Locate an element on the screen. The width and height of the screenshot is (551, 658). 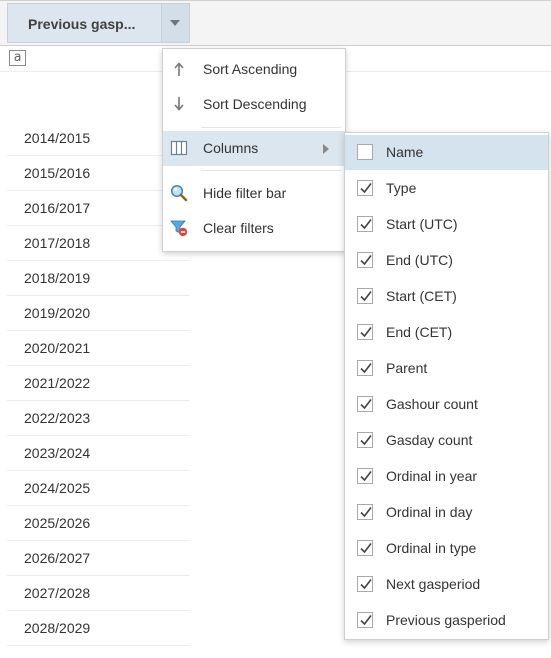
menu-item-hide-filter-bar: Hide filter bar is located at coordinates (254, 193).